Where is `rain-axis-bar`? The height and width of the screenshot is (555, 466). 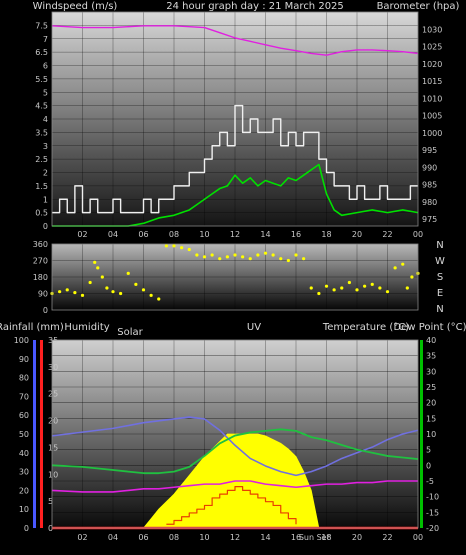
rain-axis-bar is located at coordinates (34, 434).